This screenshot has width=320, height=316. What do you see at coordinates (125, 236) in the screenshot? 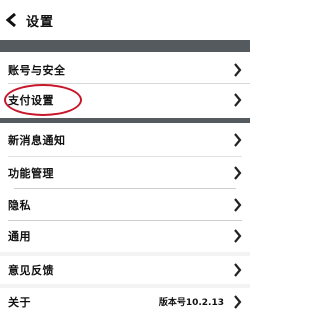
I see `menu-item-general: 通用` at bounding box center [125, 236].